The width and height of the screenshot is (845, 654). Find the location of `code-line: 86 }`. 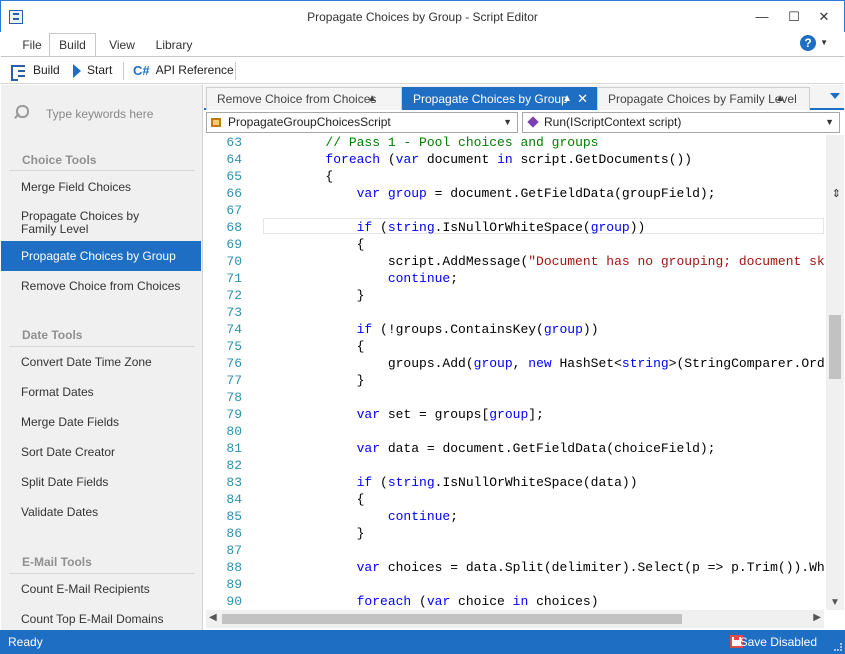

code-line: 86 } is located at coordinates (515, 533).